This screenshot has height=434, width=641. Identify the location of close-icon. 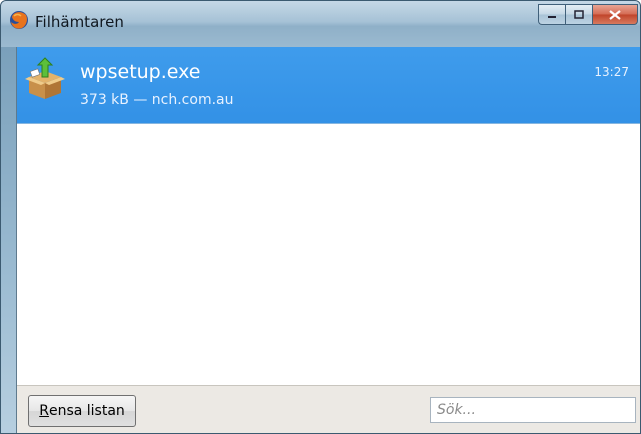
(615, 14).